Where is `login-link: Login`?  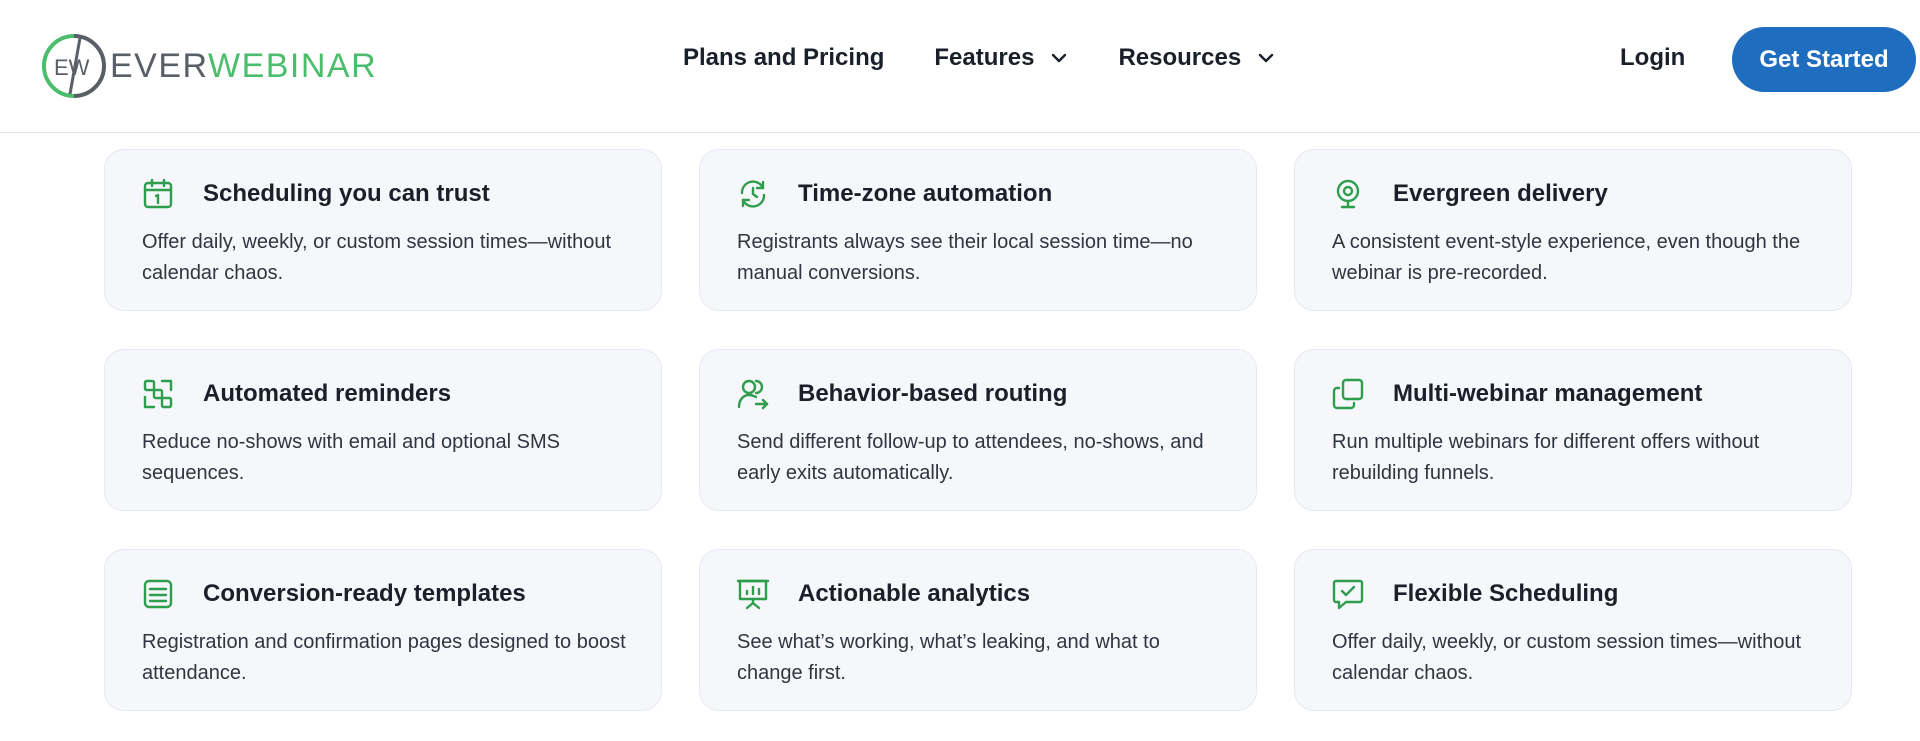
login-link: Login is located at coordinates (1652, 58).